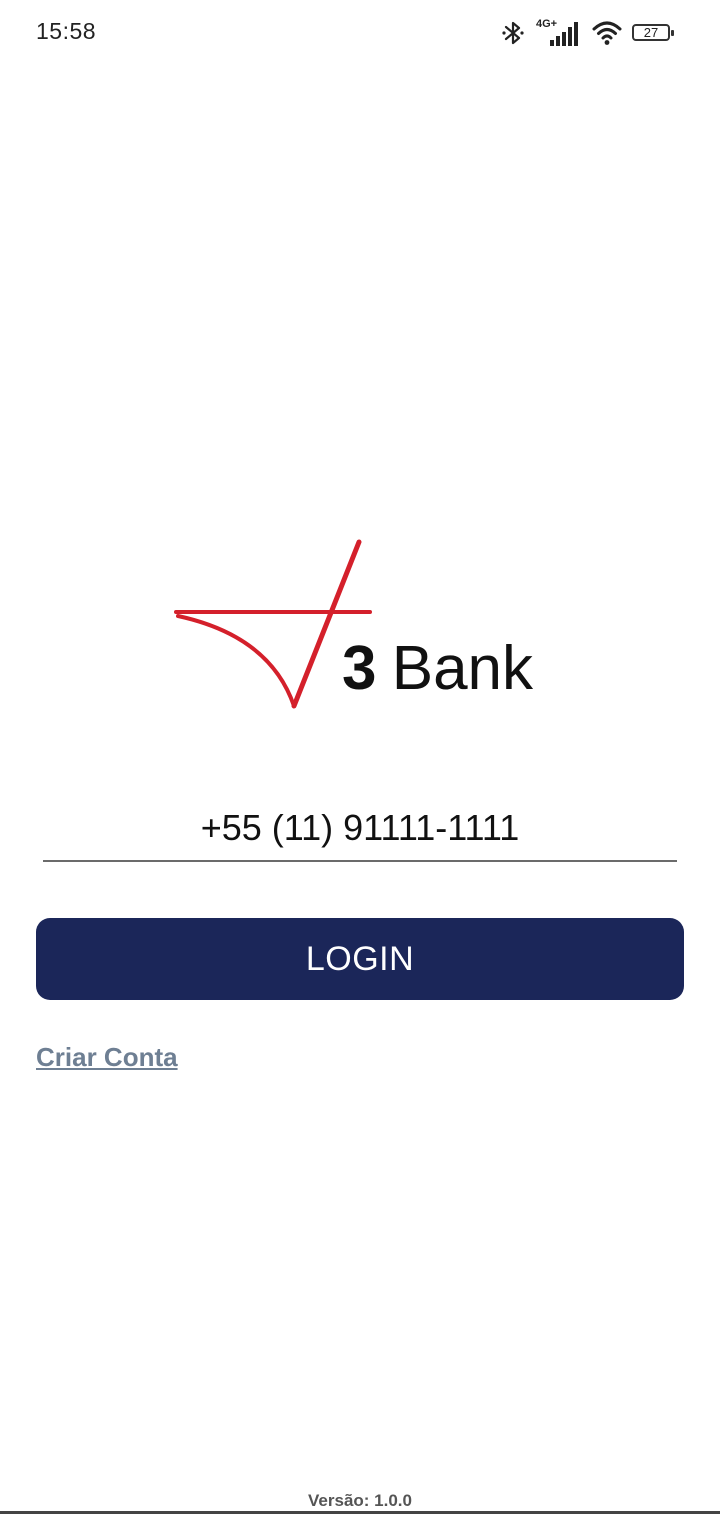 Image resolution: width=720 pixels, height=1514 pixels. I want to click on app-logo: 3 Bank, so click(360, 626).